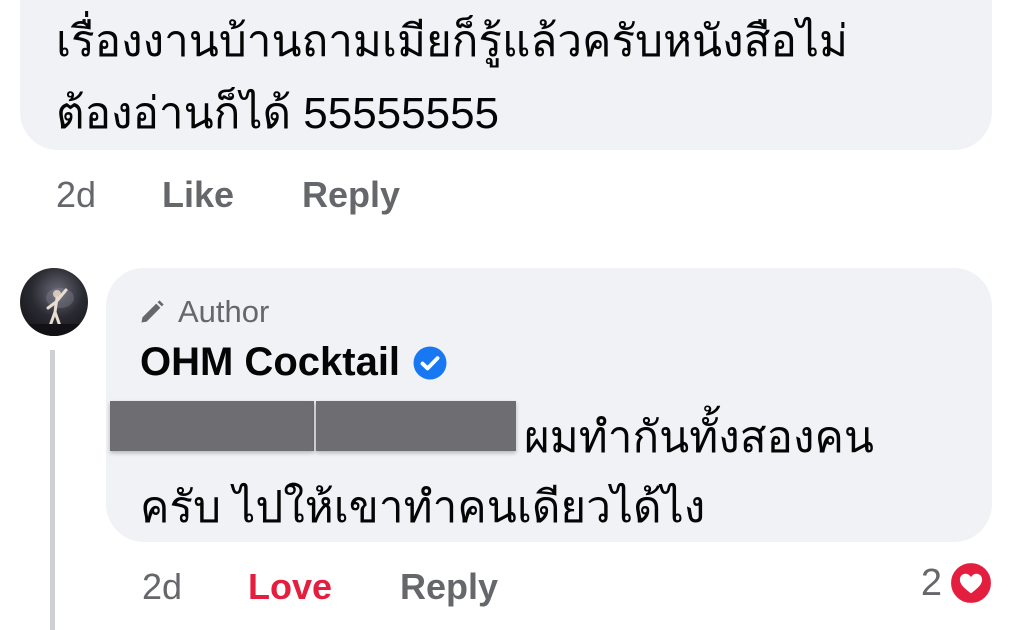 This screenshot has height=630, width=1024. What do you see at coordinates (198, 195) in the screenshot?
I see `top-comment-like-button: Like` at bounding box center [198, 195].